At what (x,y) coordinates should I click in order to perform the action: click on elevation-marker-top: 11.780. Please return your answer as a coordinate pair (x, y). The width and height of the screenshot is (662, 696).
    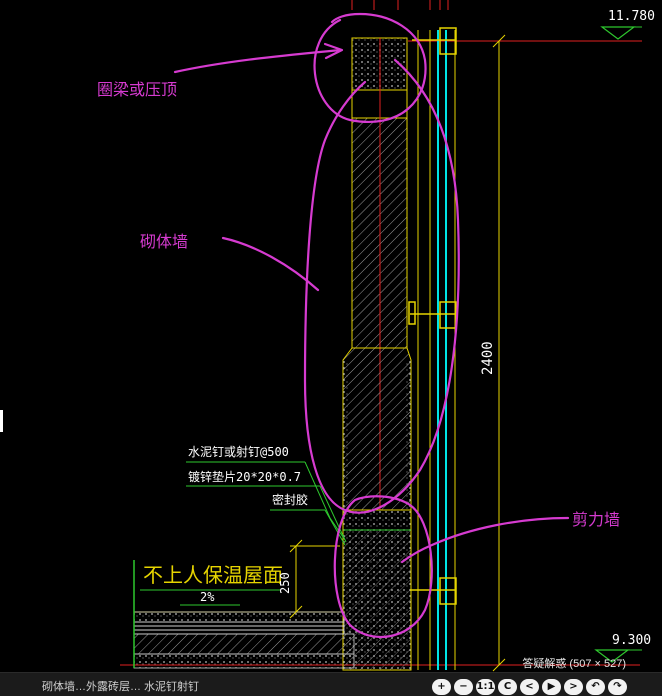
    Looking at the image, I should click on (627, 24).